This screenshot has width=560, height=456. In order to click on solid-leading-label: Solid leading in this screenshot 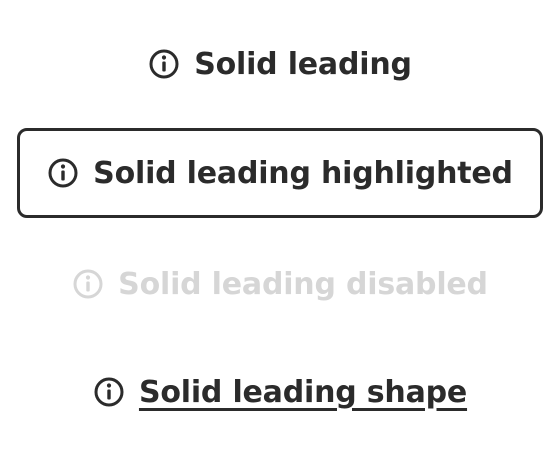, I will do `click(303, 64)`.